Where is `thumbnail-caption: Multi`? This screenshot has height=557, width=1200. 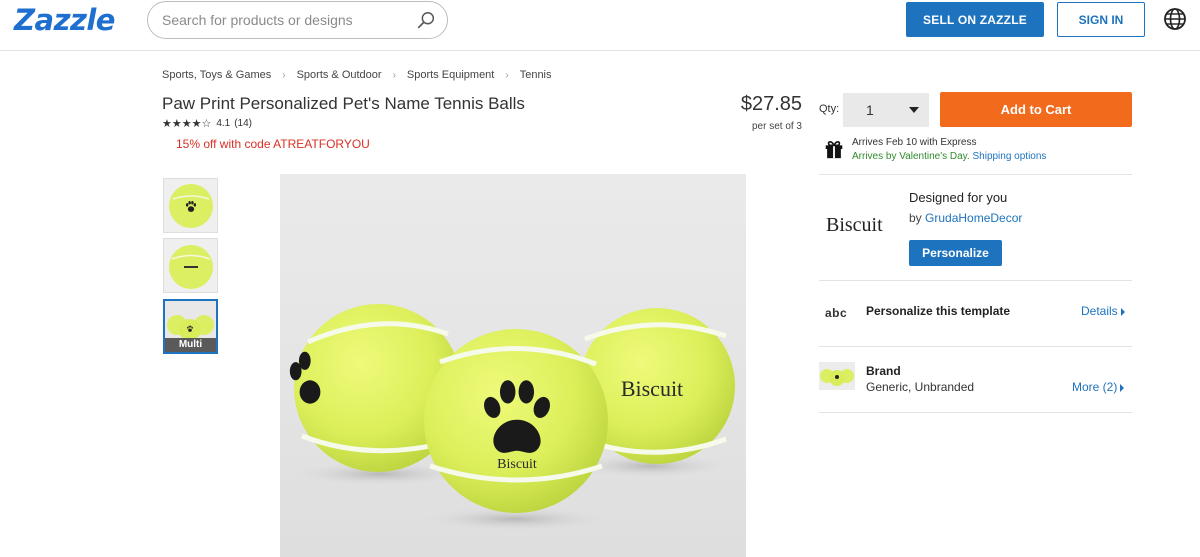
thumbnail-caption: Multi is located at coordinates (190, 345).